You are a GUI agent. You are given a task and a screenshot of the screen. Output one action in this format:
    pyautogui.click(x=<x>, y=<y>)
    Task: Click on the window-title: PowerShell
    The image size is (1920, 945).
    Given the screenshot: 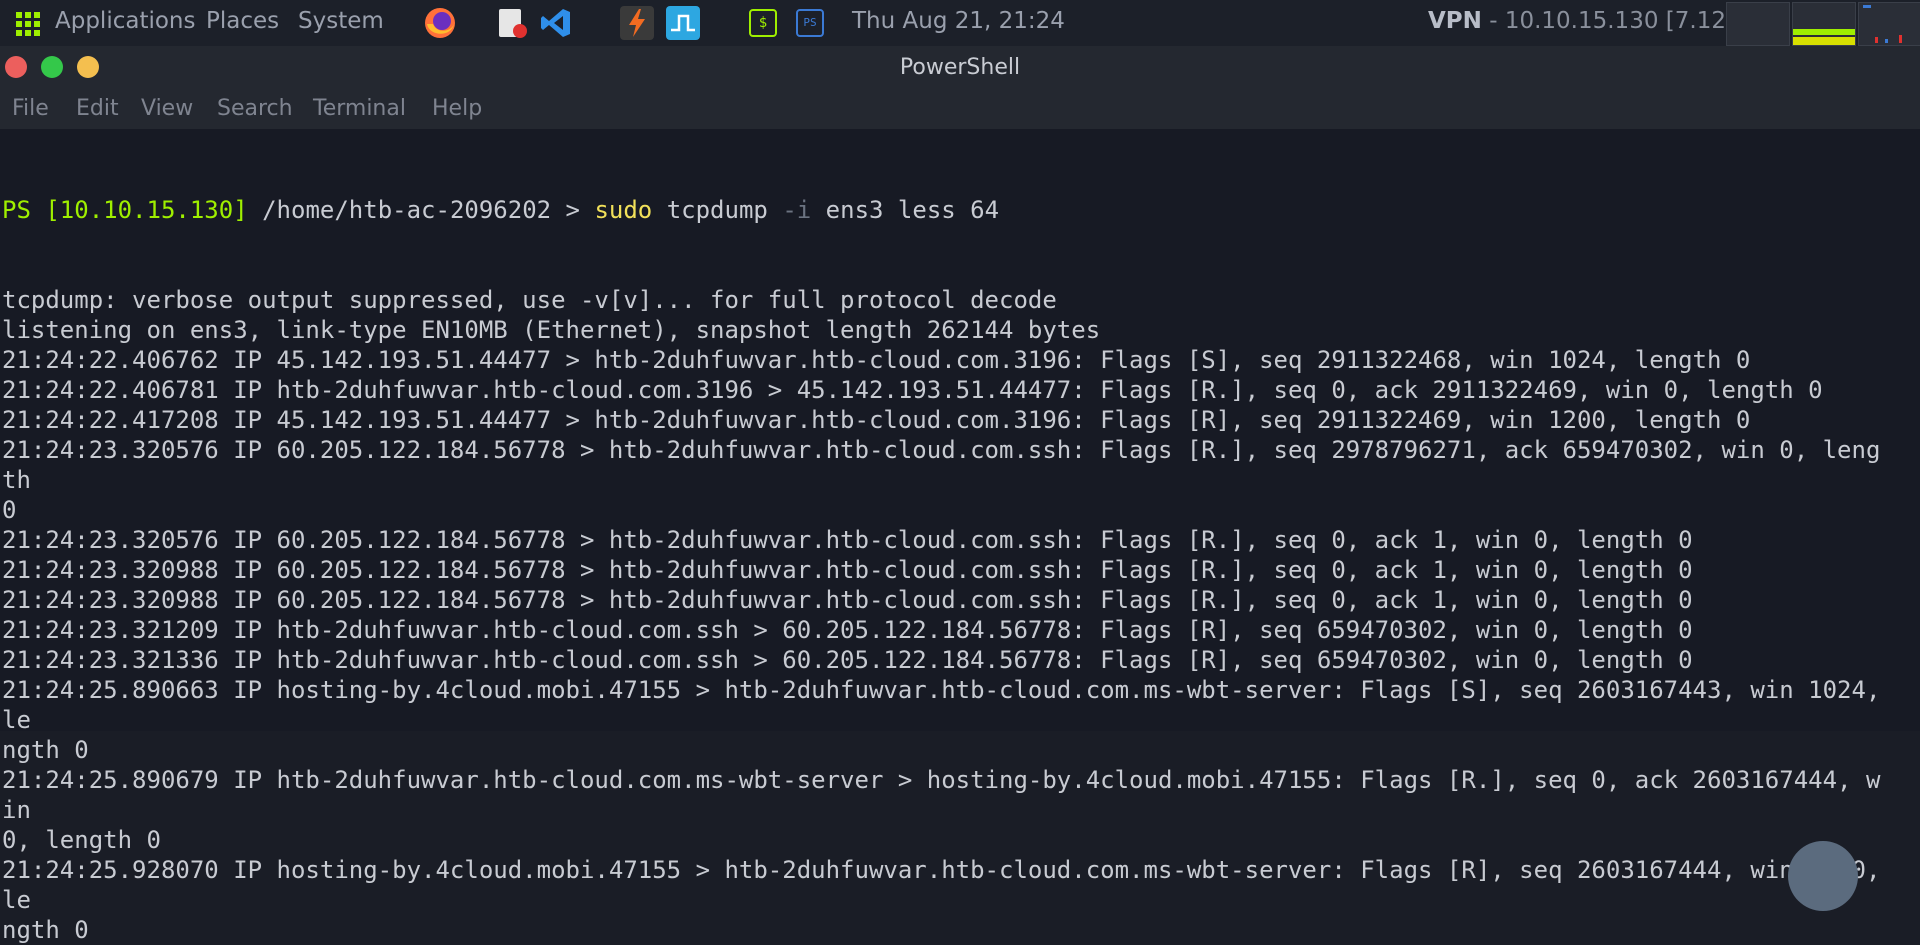 What is the action you would take?
    pyautogui.click(x=960, y=67)
    